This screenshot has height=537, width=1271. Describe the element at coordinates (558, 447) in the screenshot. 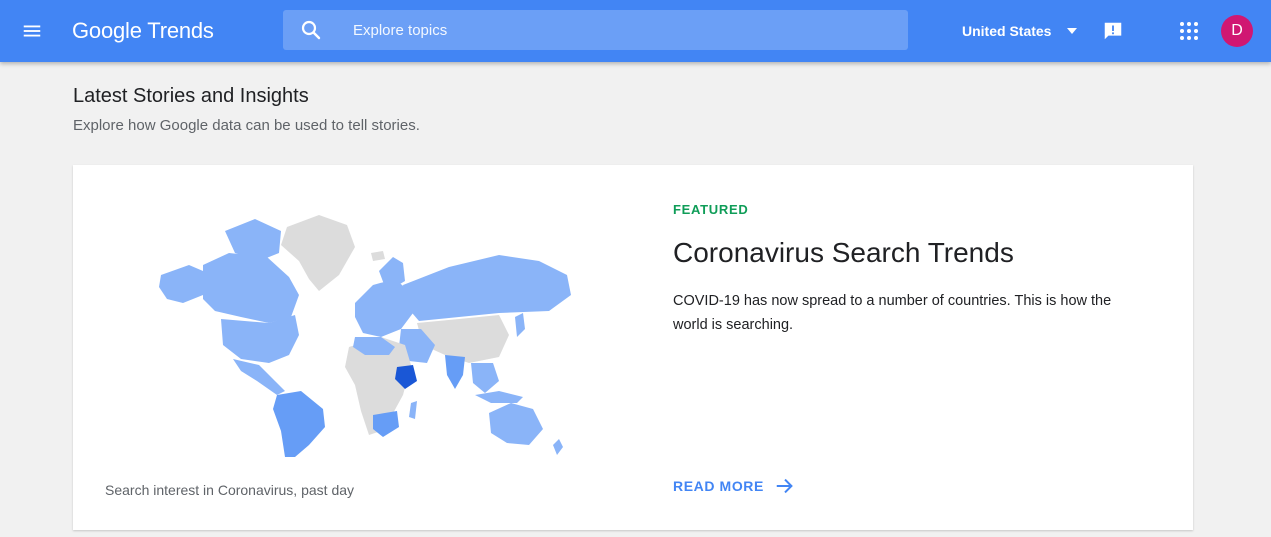

I see `map-region-new-zealand` at that location.